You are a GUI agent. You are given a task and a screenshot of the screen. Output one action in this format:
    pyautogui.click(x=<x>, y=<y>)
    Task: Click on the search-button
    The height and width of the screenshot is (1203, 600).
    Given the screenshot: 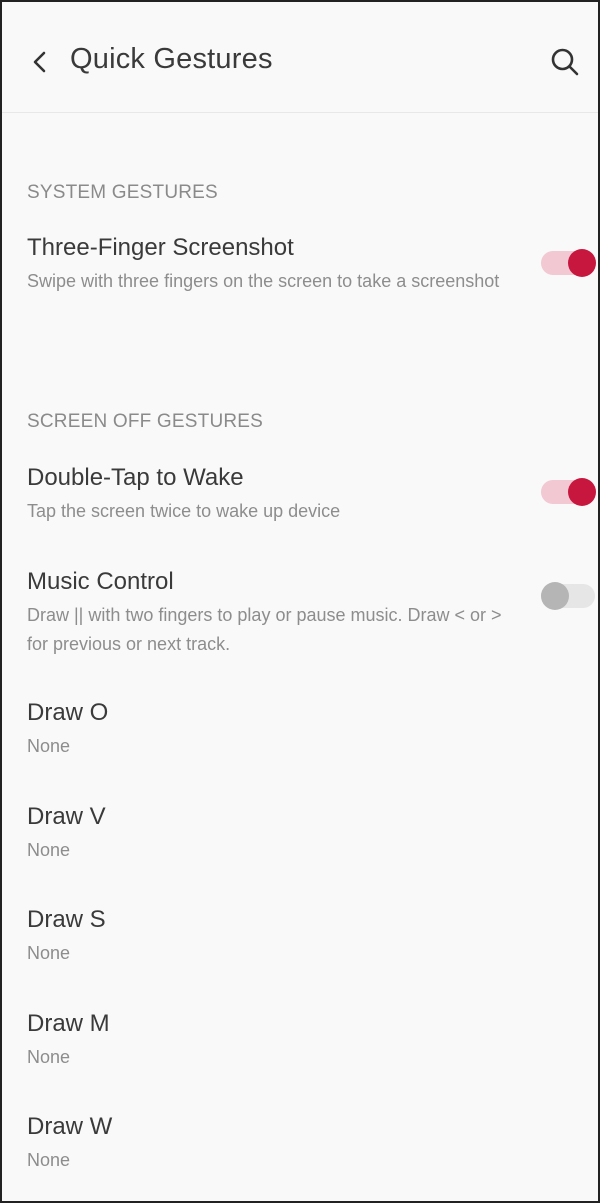 What is the action you would take?
    pyautogui.click(x=565, y=62)
    